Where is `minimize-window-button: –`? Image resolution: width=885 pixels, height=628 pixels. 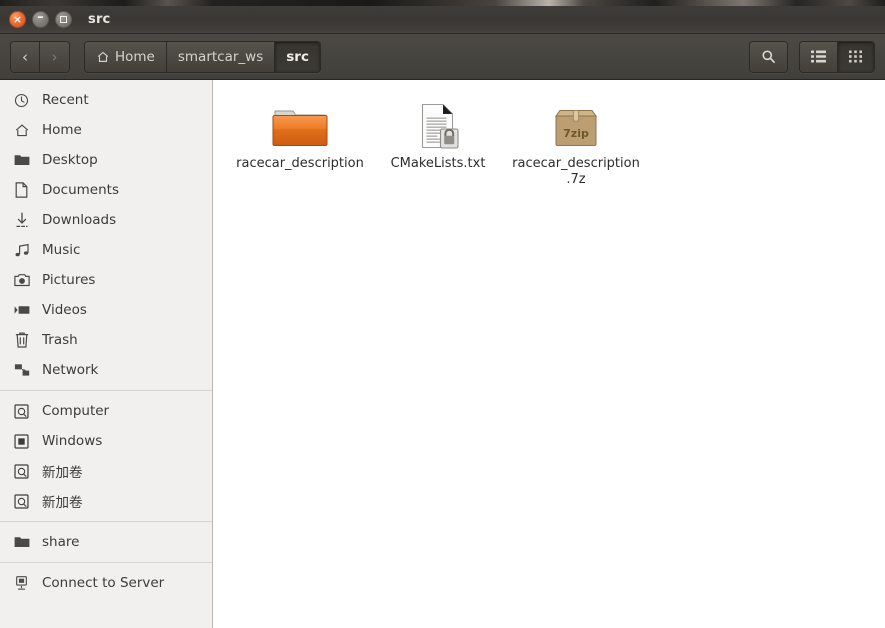 minimize-window-button: – is located at coordinates (40, 19).